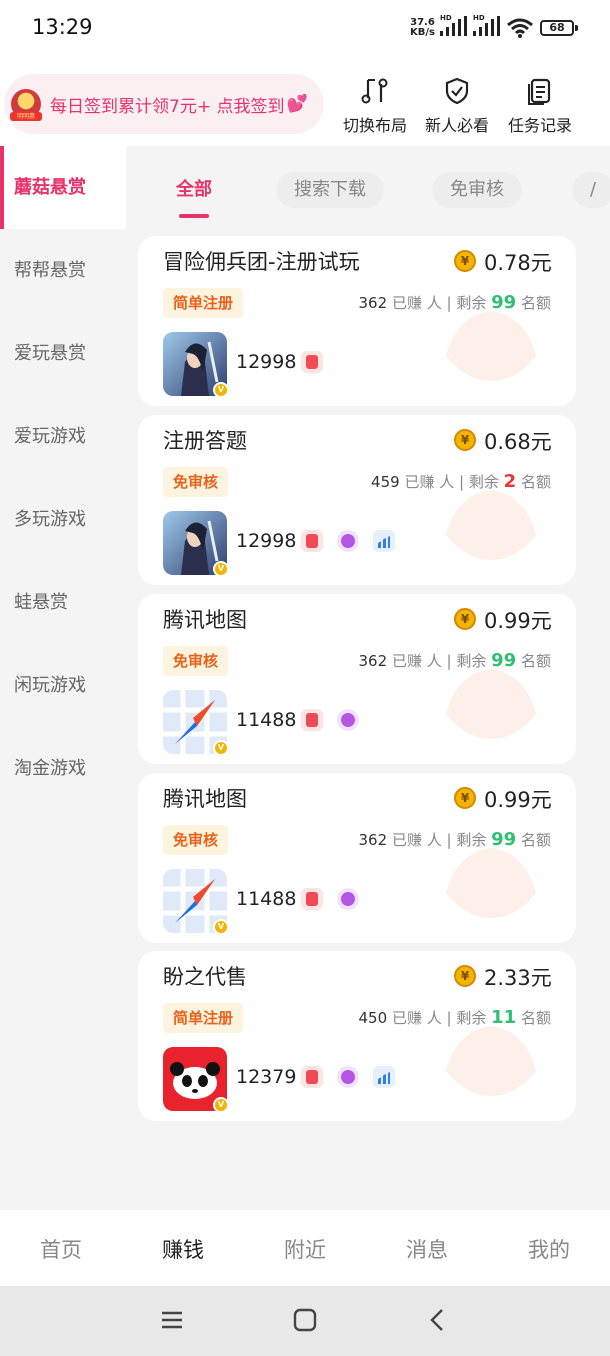 This screenshot has width=610, height=1356. Describe the element at coordinates (438, 1320) in the screenshot. I see `back-chevron-icon` at that location.